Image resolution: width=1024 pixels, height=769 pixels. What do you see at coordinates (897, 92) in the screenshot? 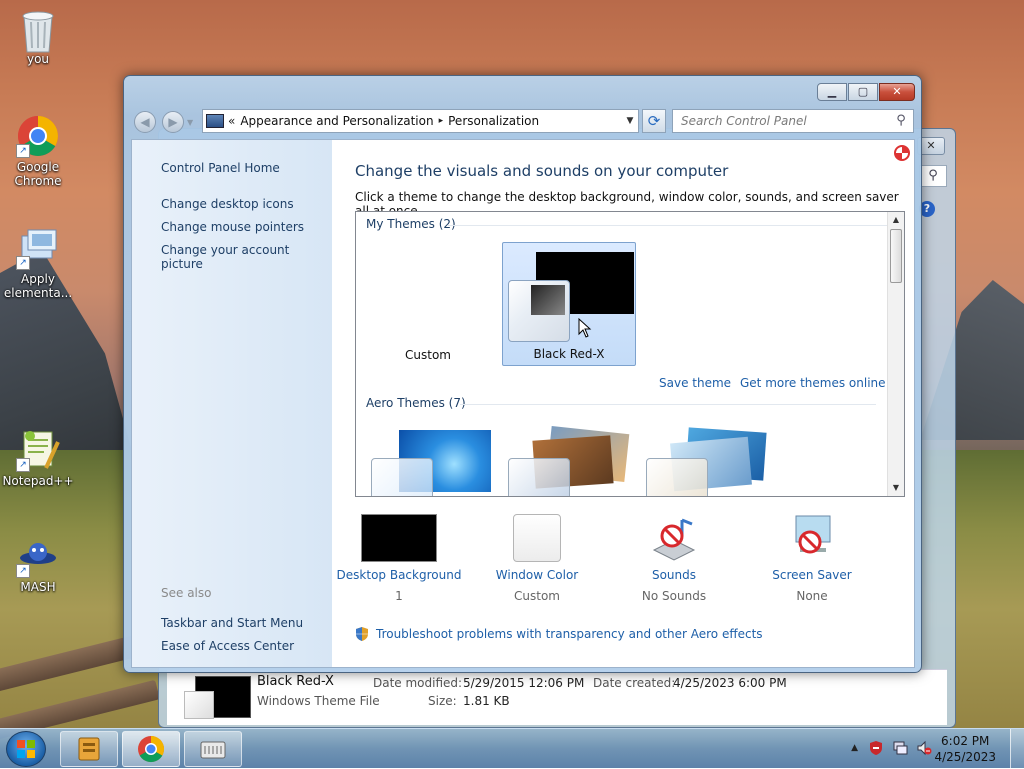
I see `close-button: ✕` at bounding box center [897, 92].